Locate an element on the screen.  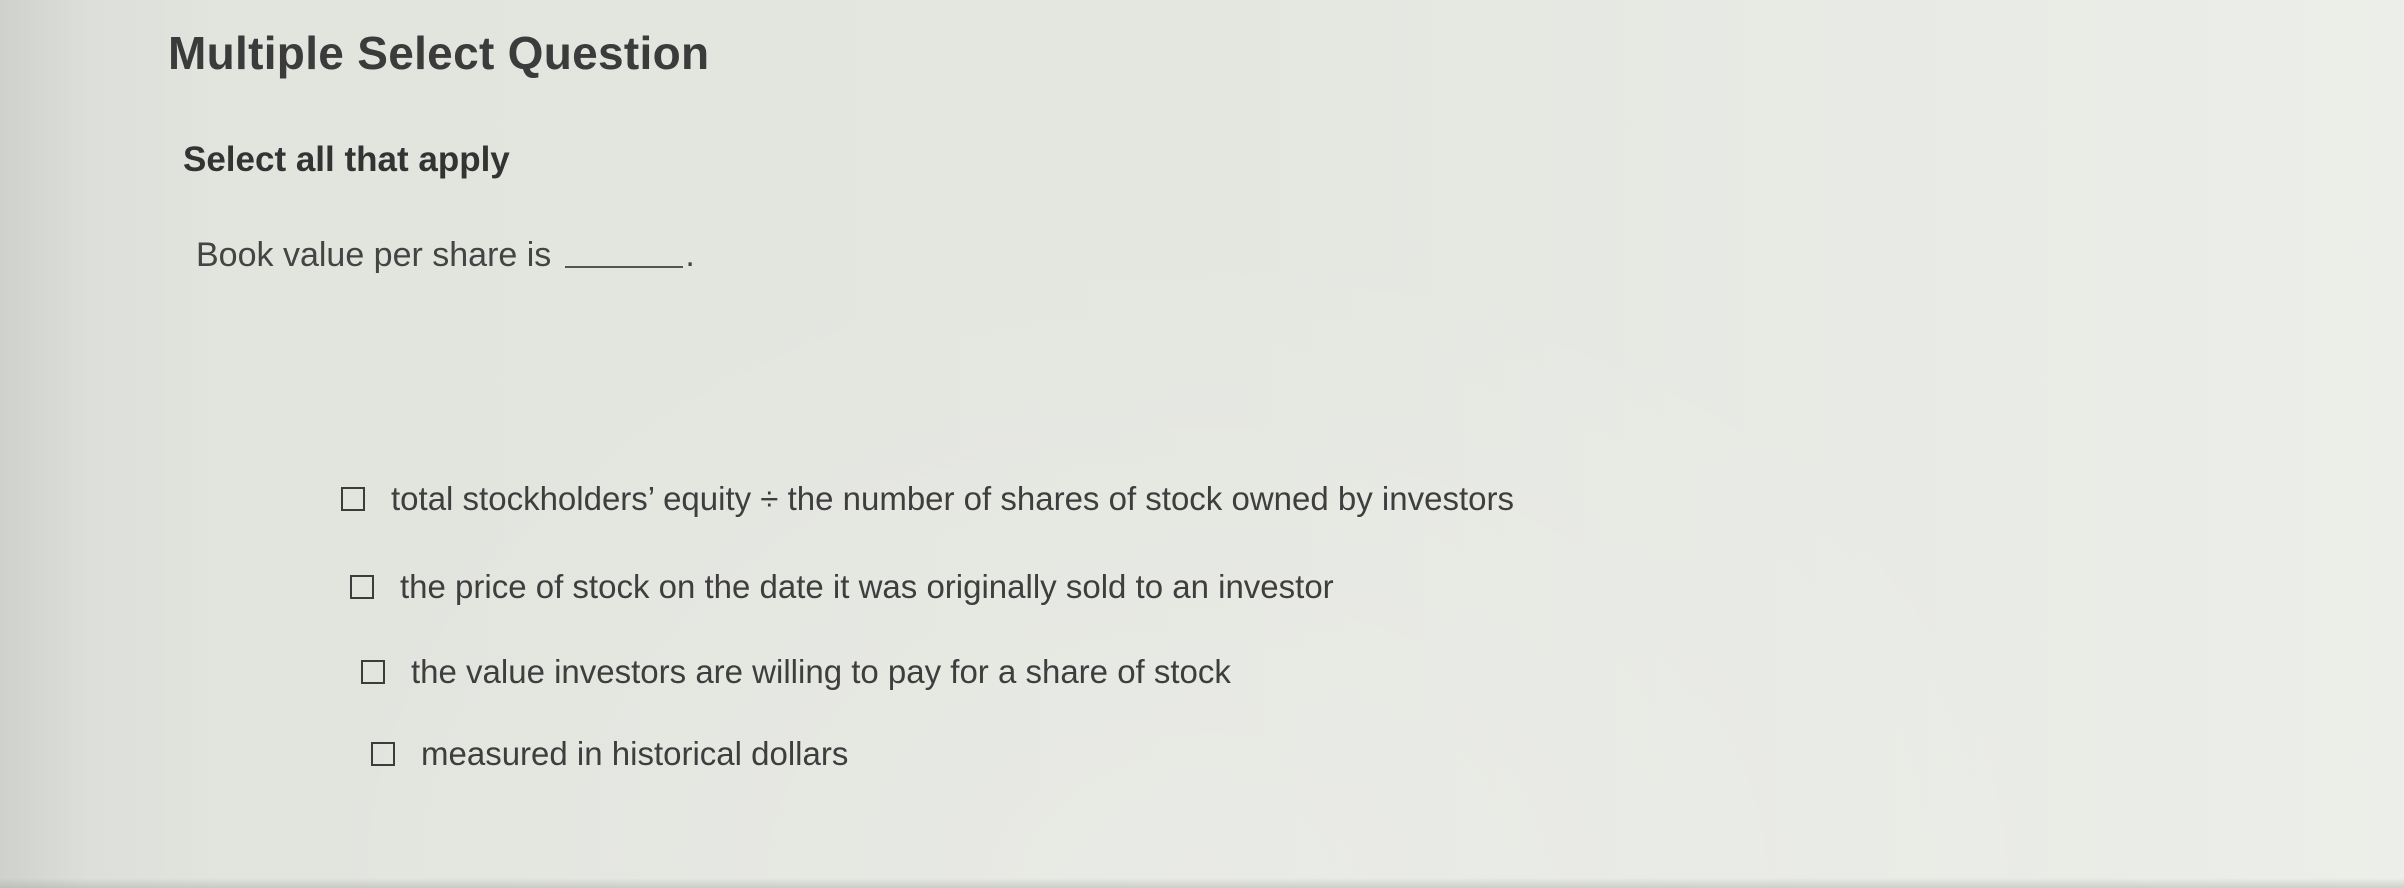
prompt-text: Book value per share is is located at coordinates (374, 255).